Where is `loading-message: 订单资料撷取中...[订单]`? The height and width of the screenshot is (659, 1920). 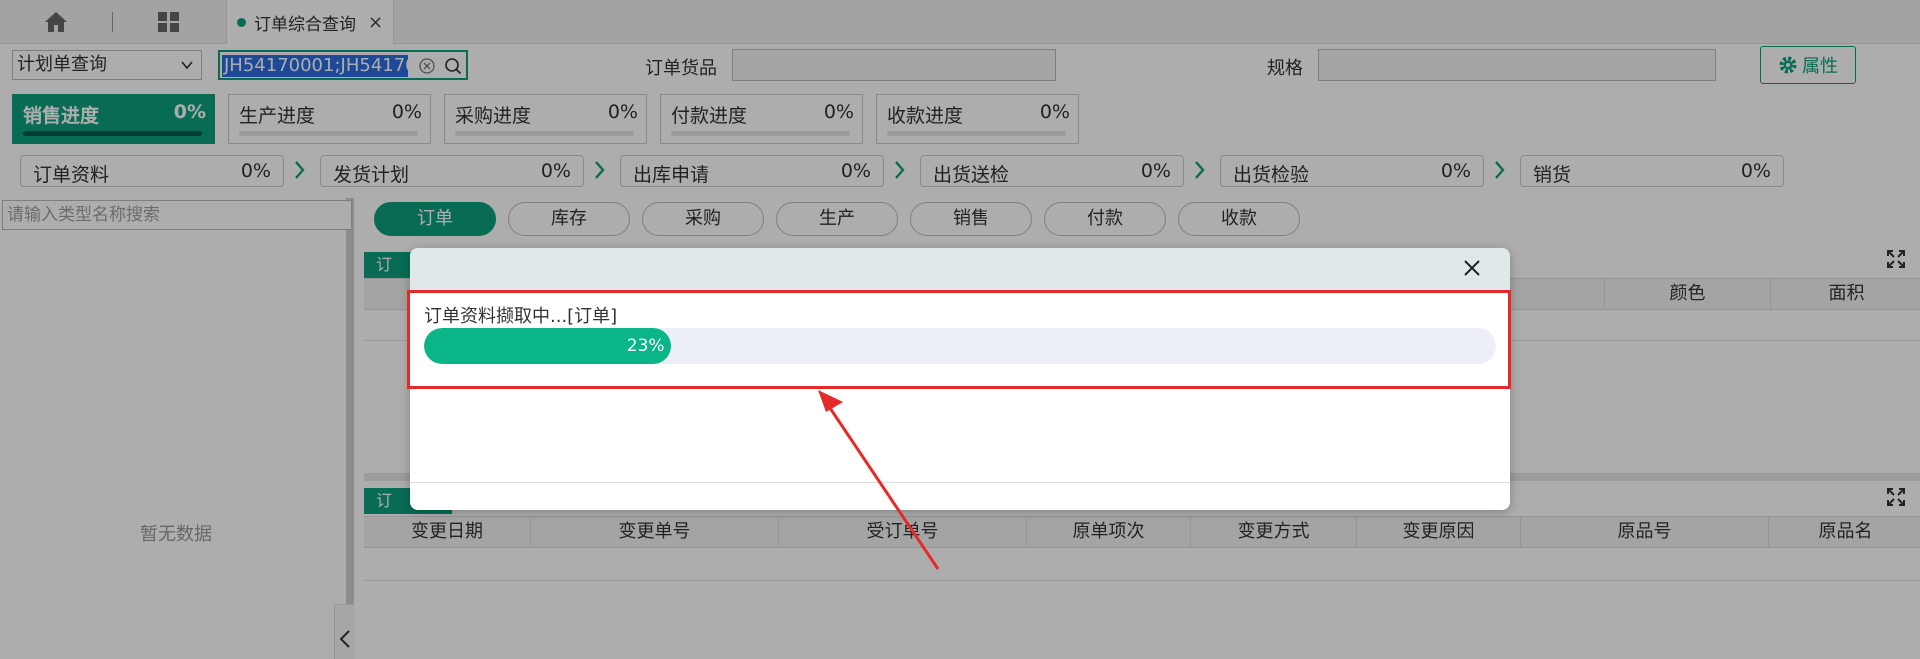 loading-message: 订单资料撷取中...[订单] is located at coordinates (521, 316).